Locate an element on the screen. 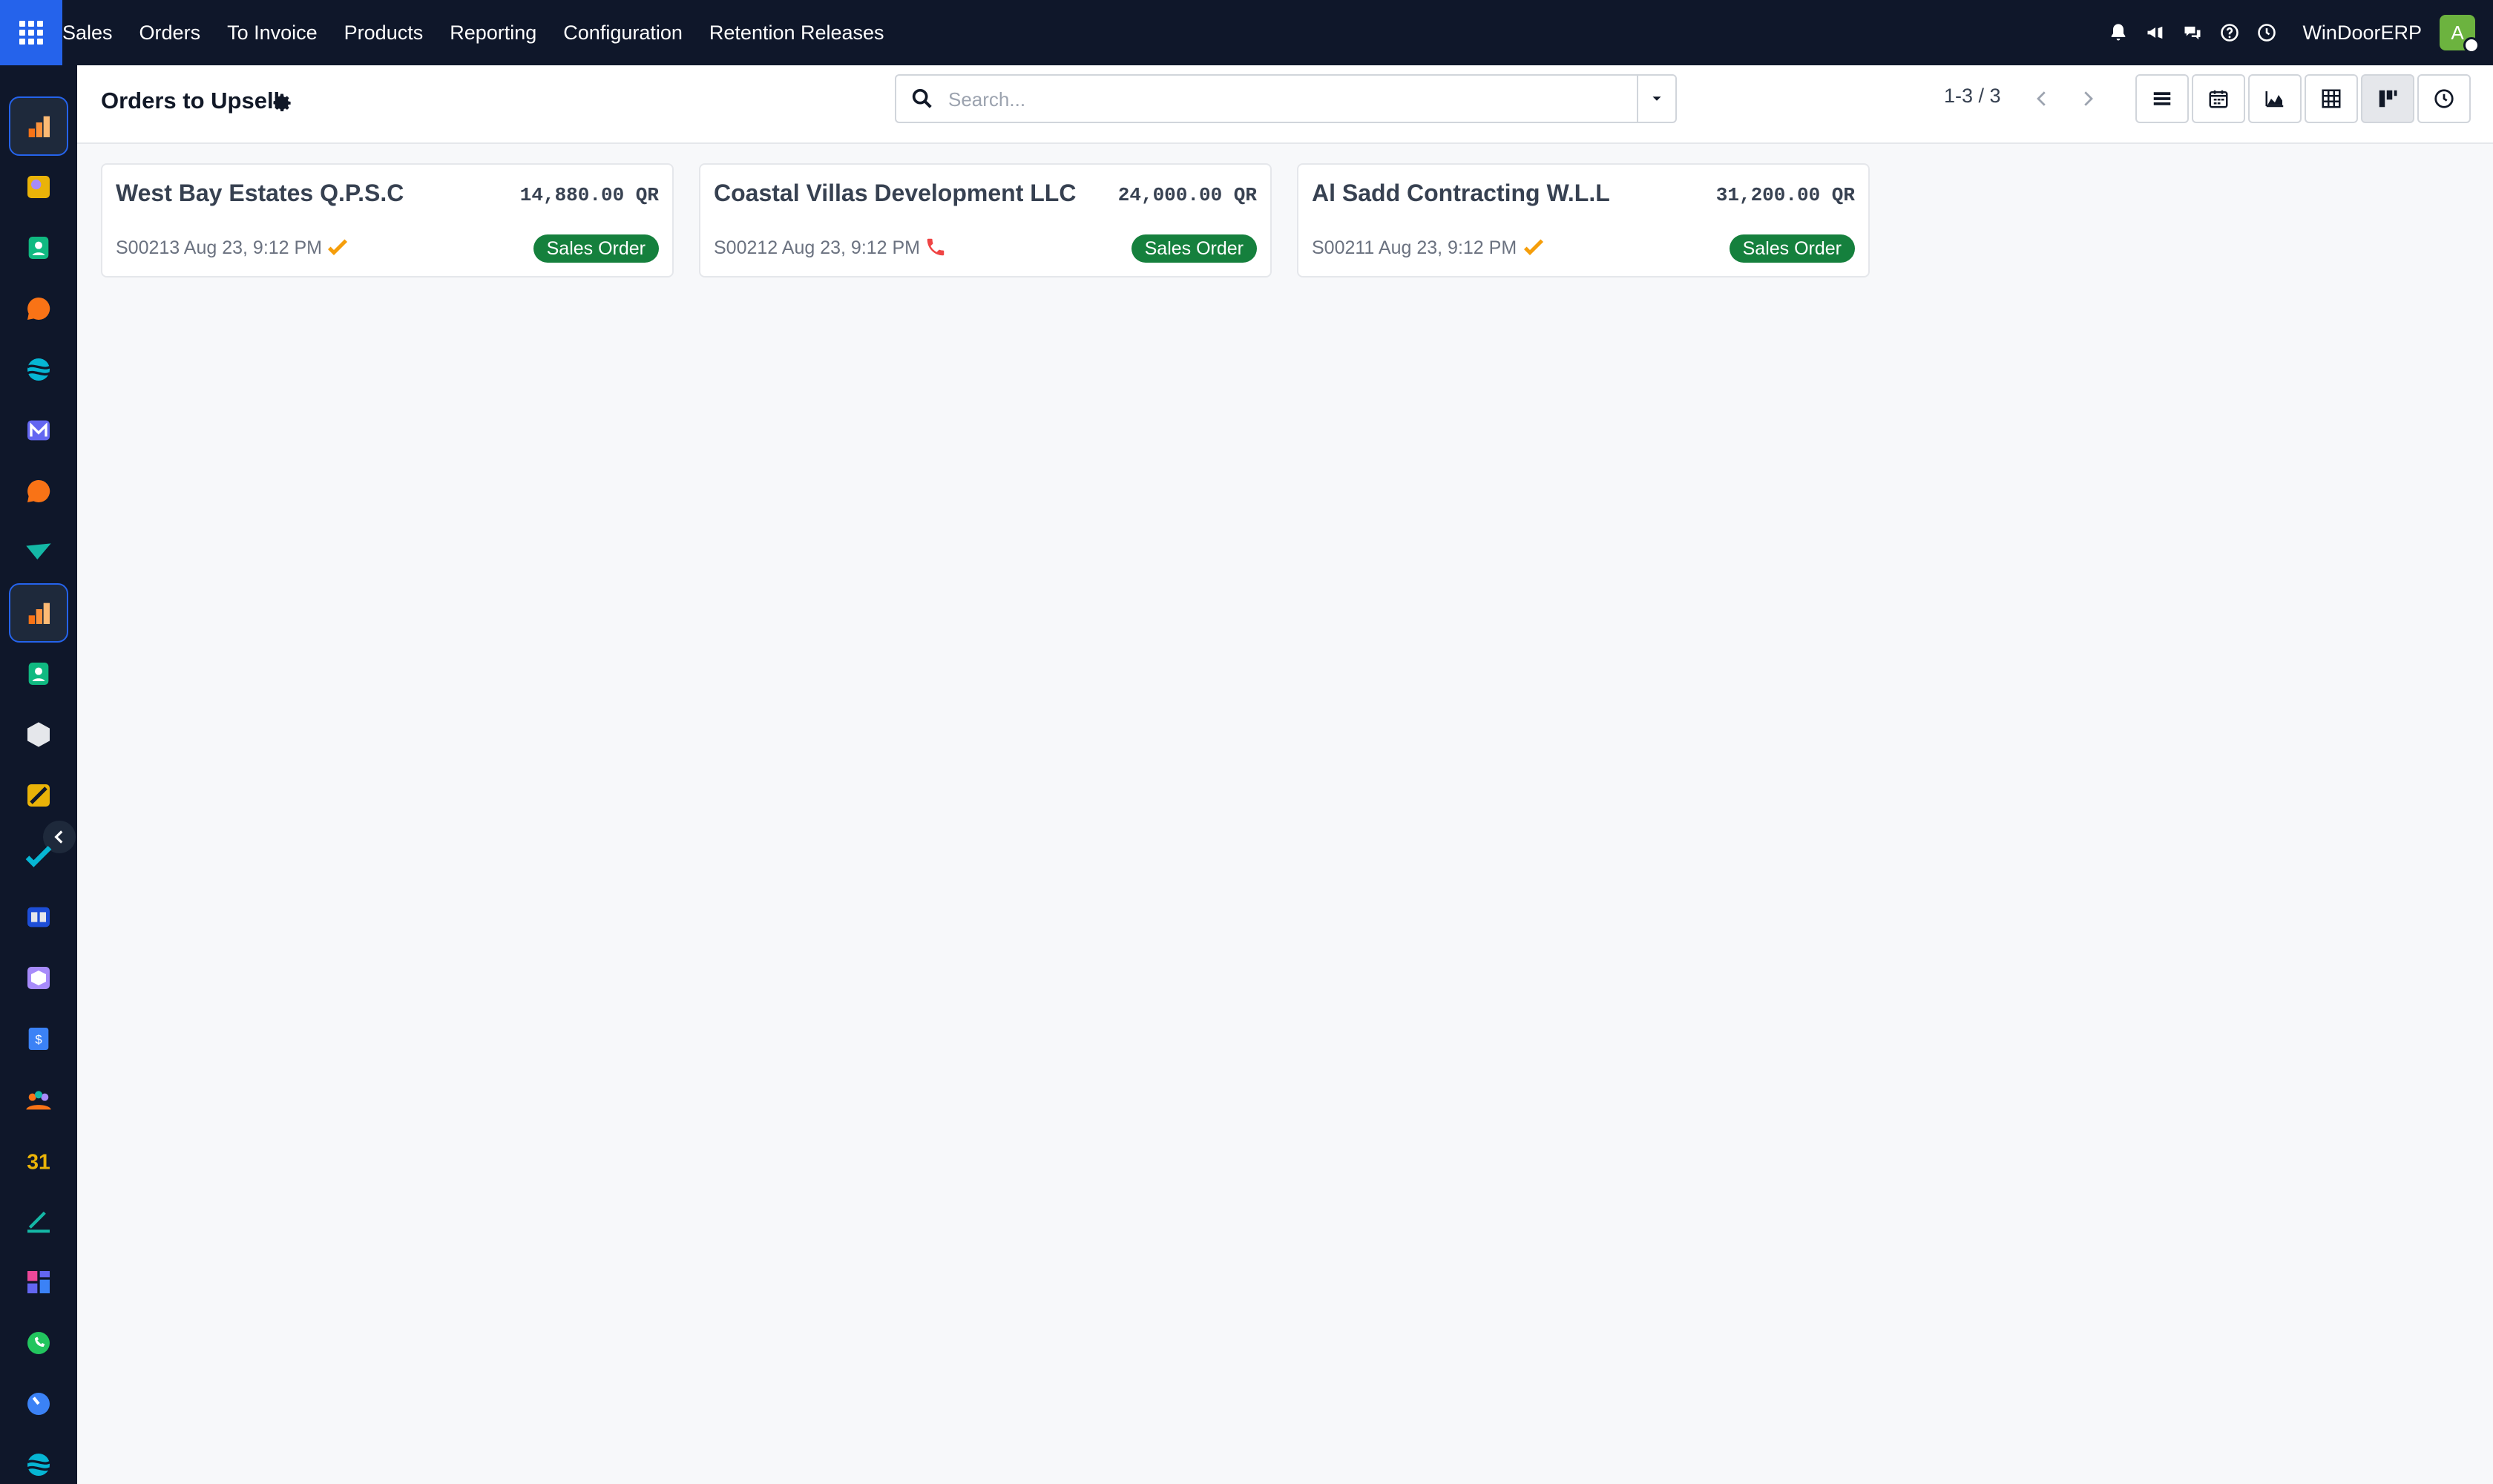 The width and height of the screenshot is (2493, 1484). pivot-view-button is located at coordinates (2331, 98).